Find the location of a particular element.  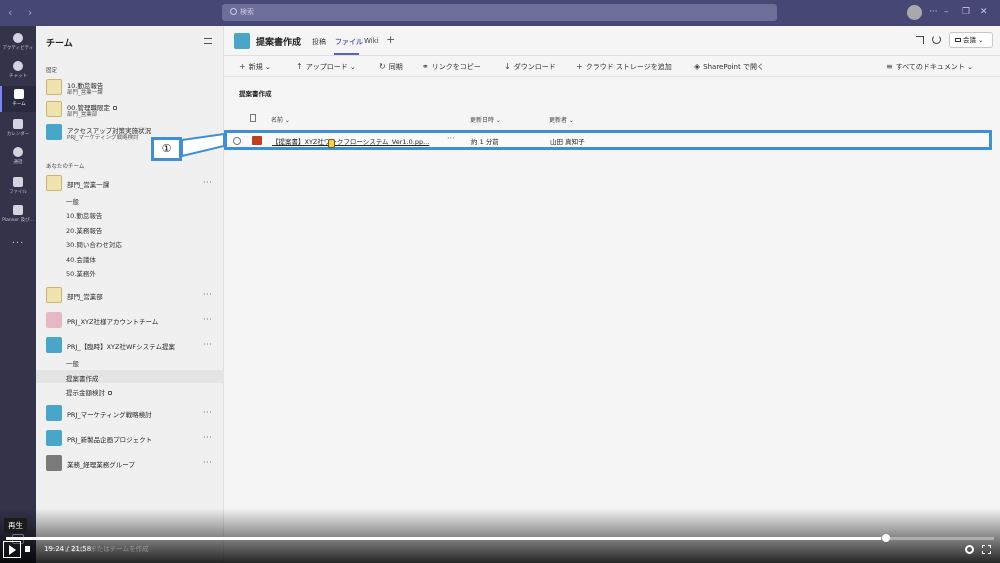

channel-item: 50.業務外 is located at coordinates (81, 273).